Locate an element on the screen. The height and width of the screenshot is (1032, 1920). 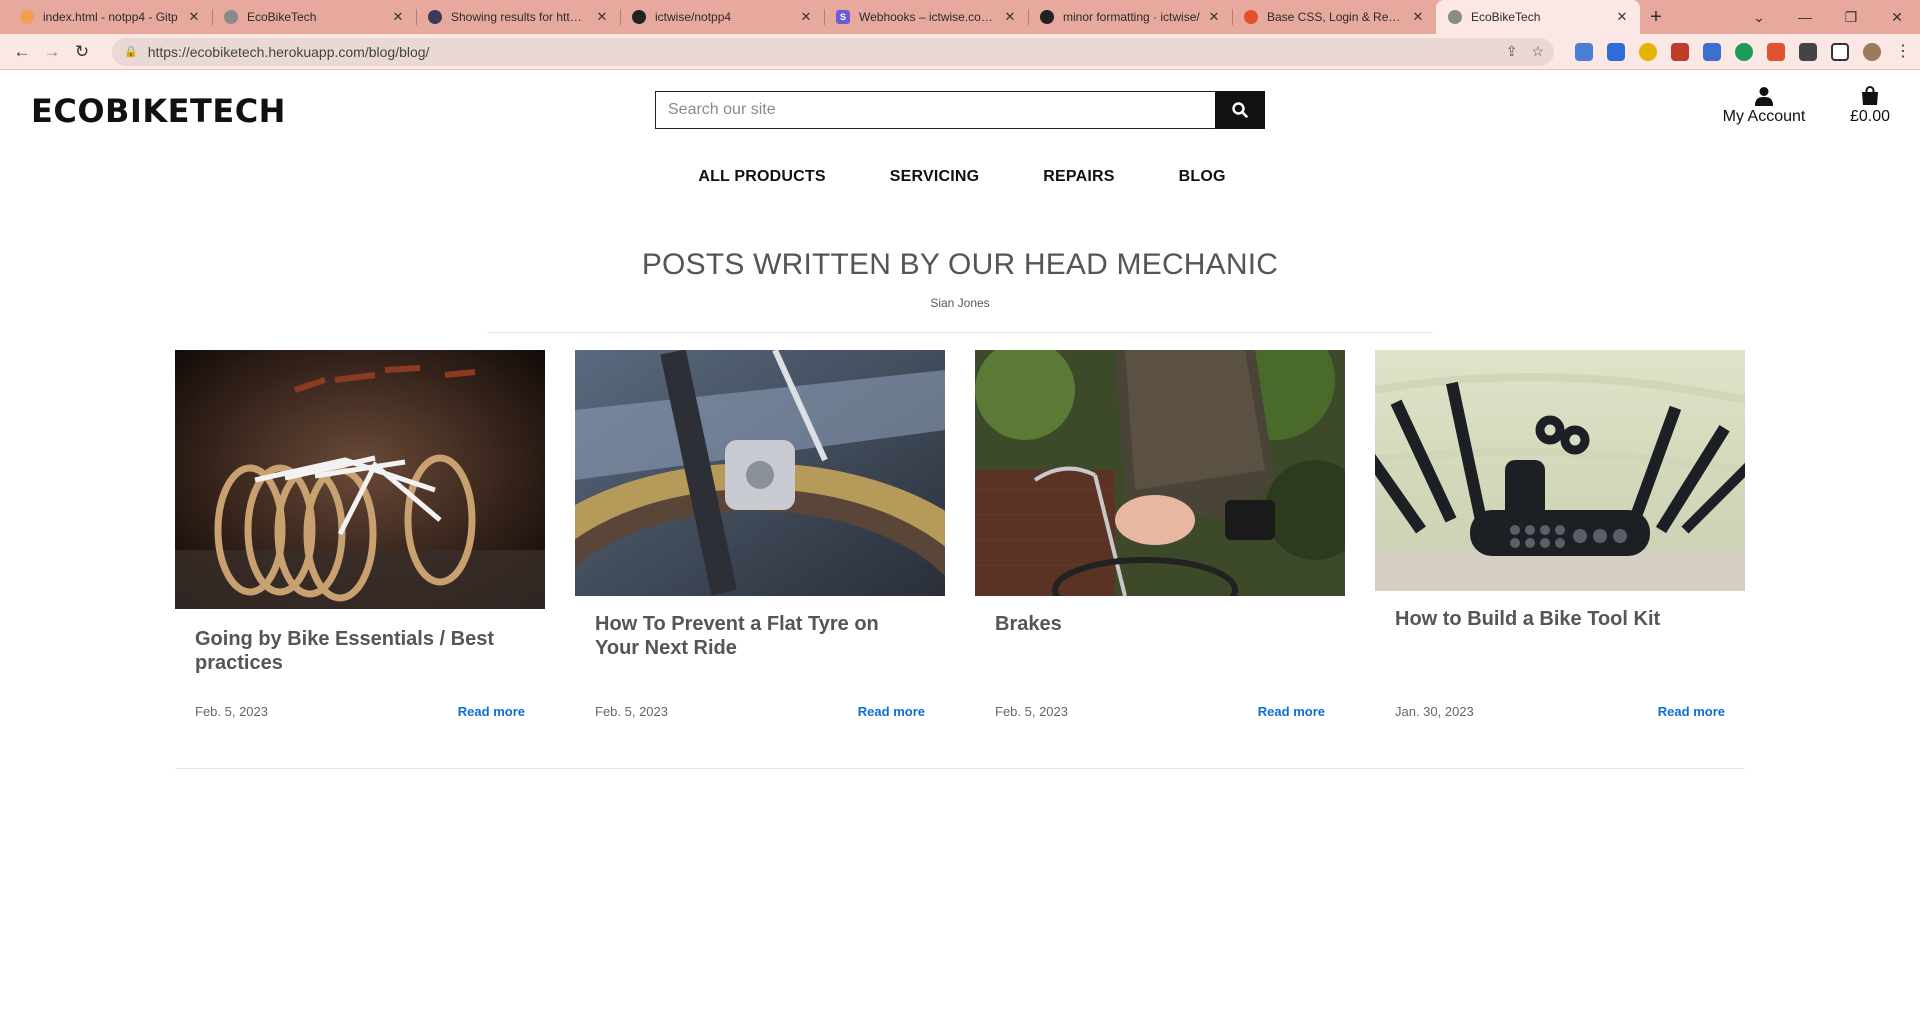
user-icon is located at coordinates (1764, 96).